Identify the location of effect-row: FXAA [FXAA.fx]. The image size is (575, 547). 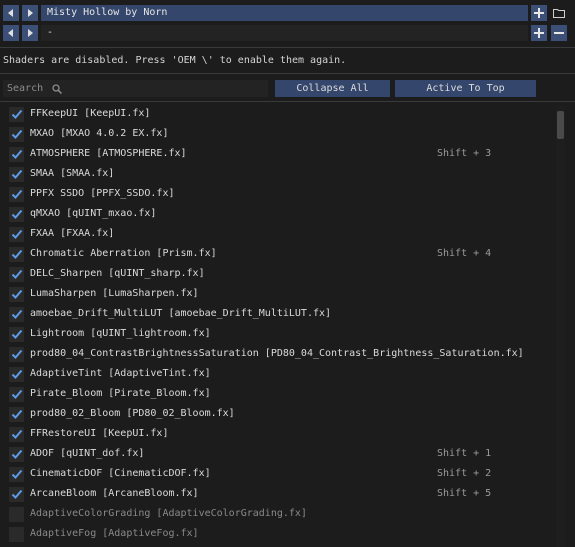
(279, 234).